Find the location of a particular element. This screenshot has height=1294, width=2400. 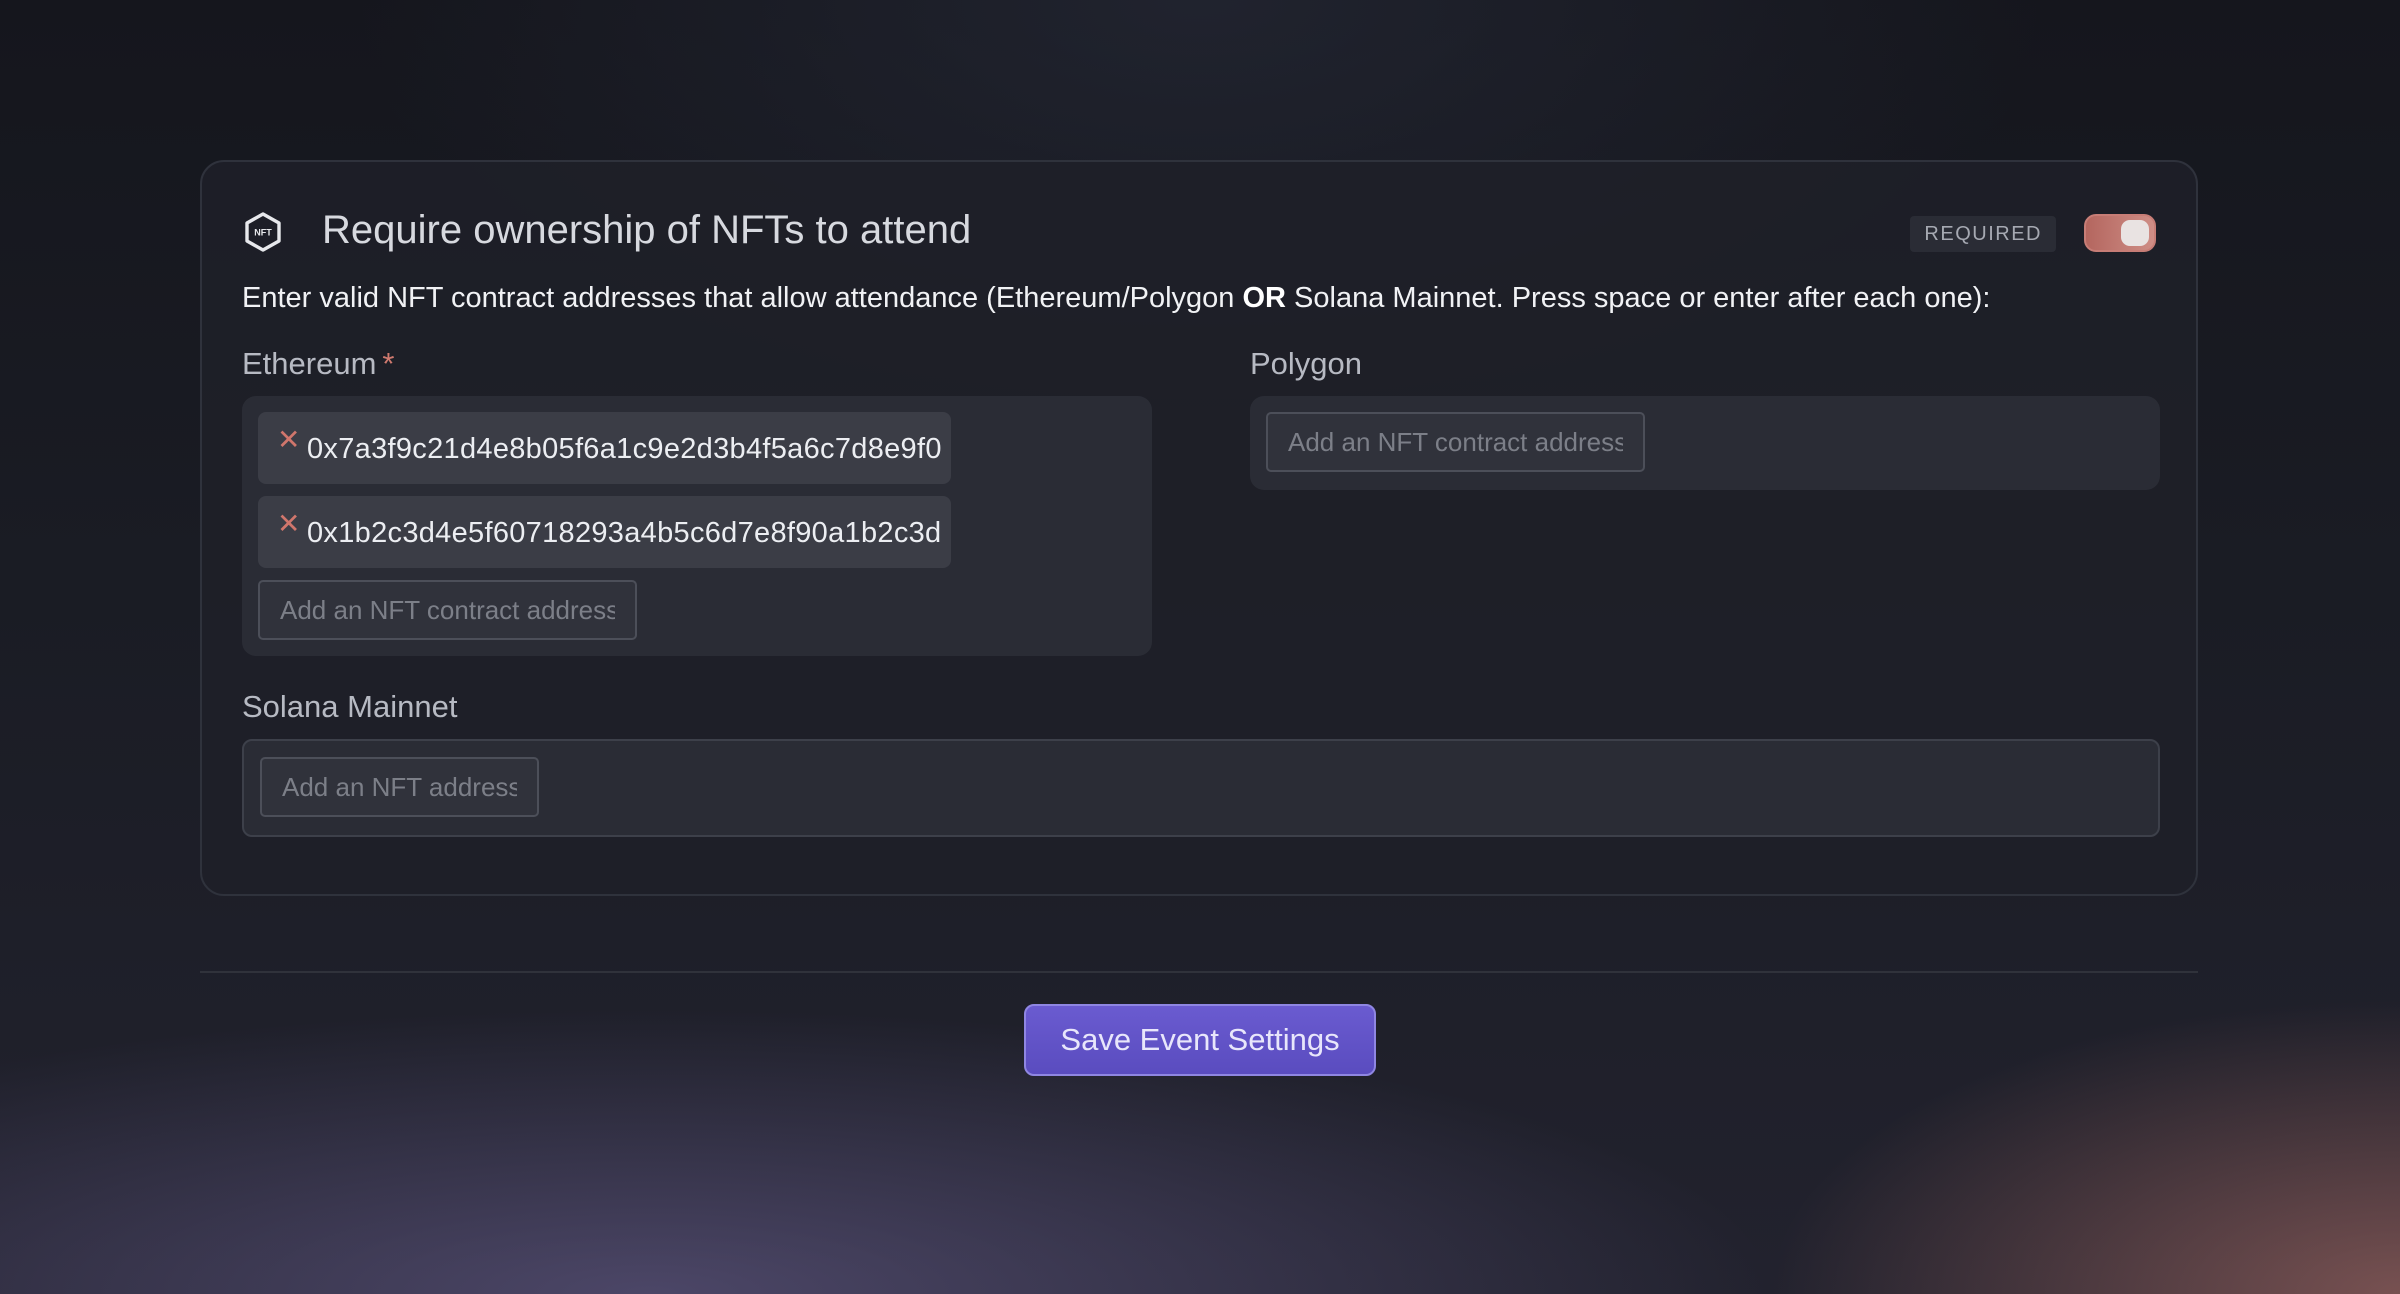

solana-address-input is located at coordinates (399, 787).